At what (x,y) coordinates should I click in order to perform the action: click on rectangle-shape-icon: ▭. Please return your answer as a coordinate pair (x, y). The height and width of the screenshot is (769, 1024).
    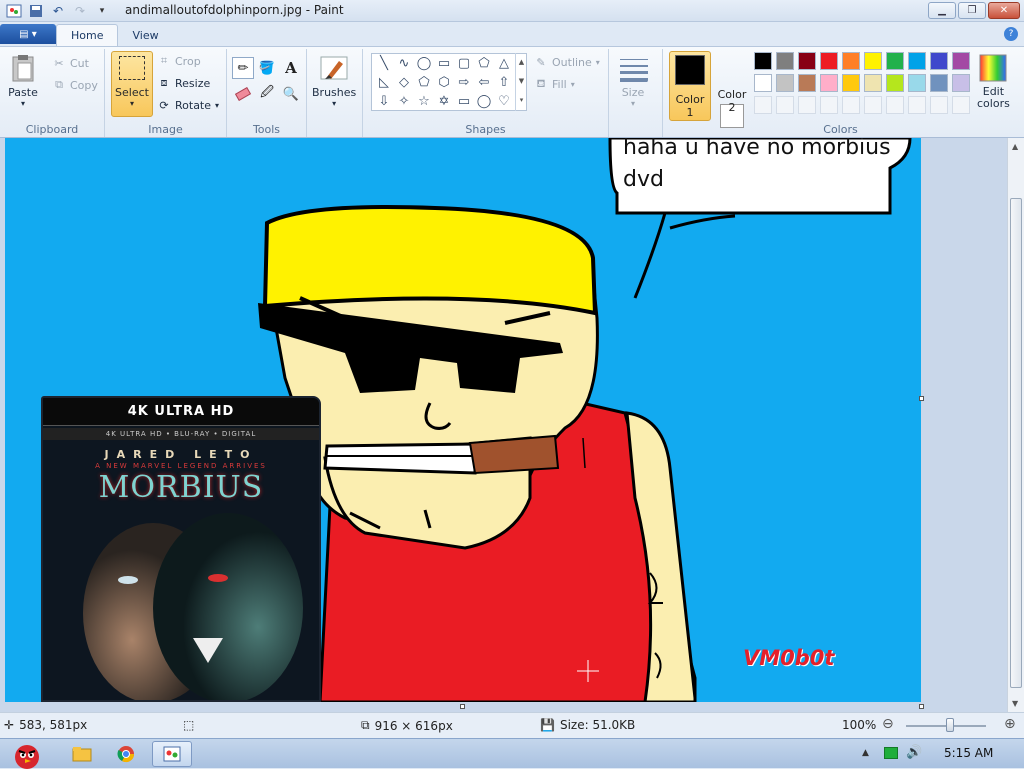
    Looking at the image, I should click on (444, 63).